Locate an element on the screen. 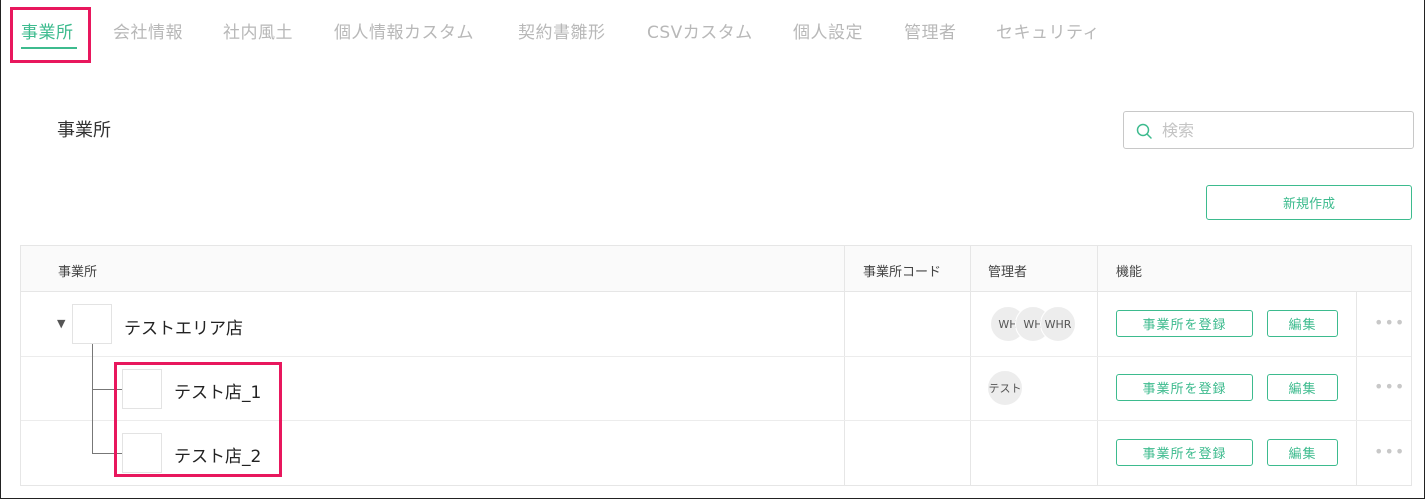  annotation-highlight-children is located at coordinates (198, 419).